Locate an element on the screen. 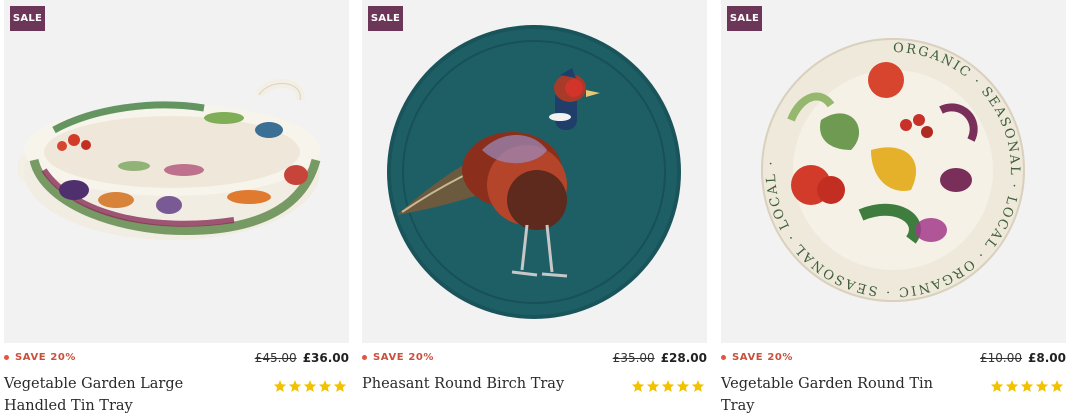 Image resolution: width=1067 pixels, height=417 pixels. old-price: £10.00 is located at coordinates (1001, 358).